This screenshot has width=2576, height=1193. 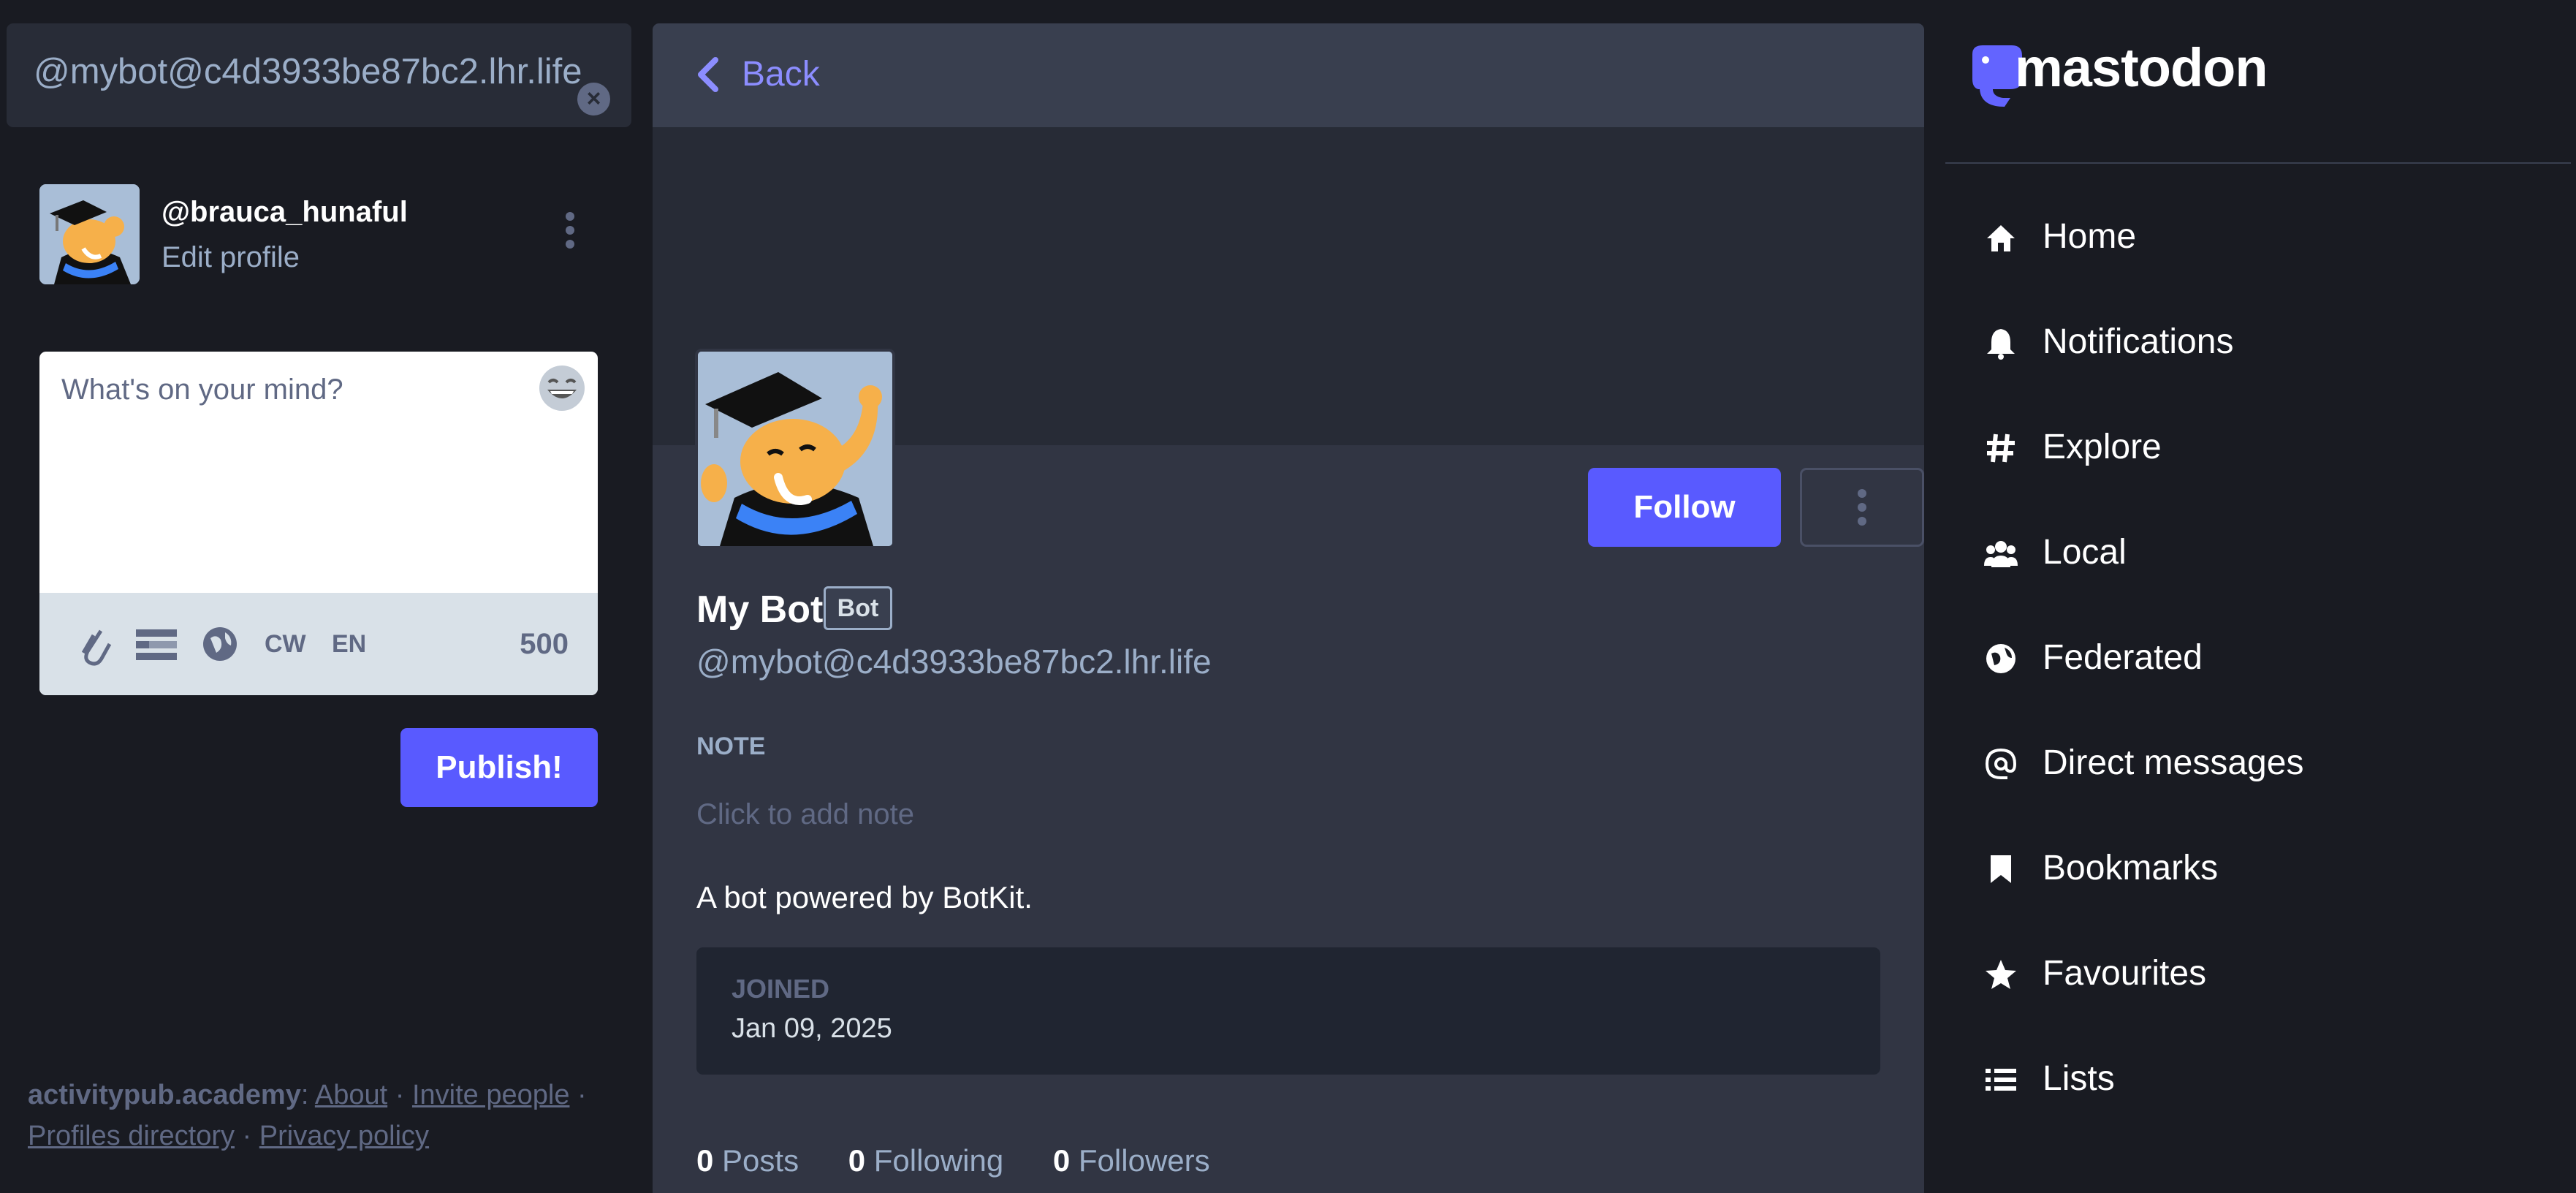 I want to click on character-counter: 500, so click(x=544, y=644).